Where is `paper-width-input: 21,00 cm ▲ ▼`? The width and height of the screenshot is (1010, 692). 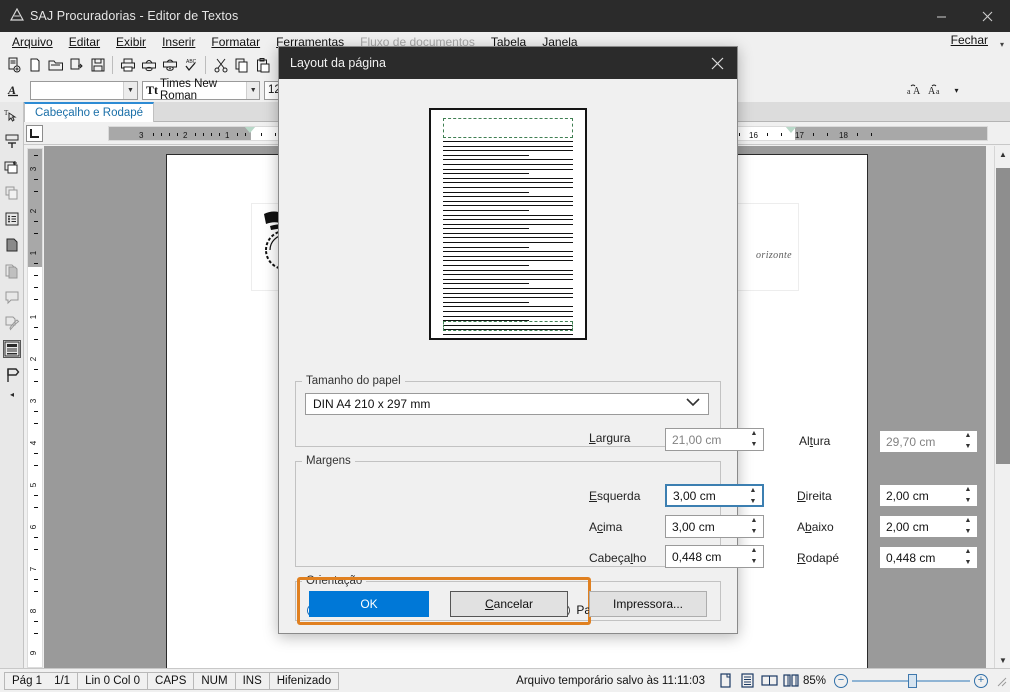
paper-width-input: 21,00 cm ▲ ▼ is located at coordinates (714, 439).